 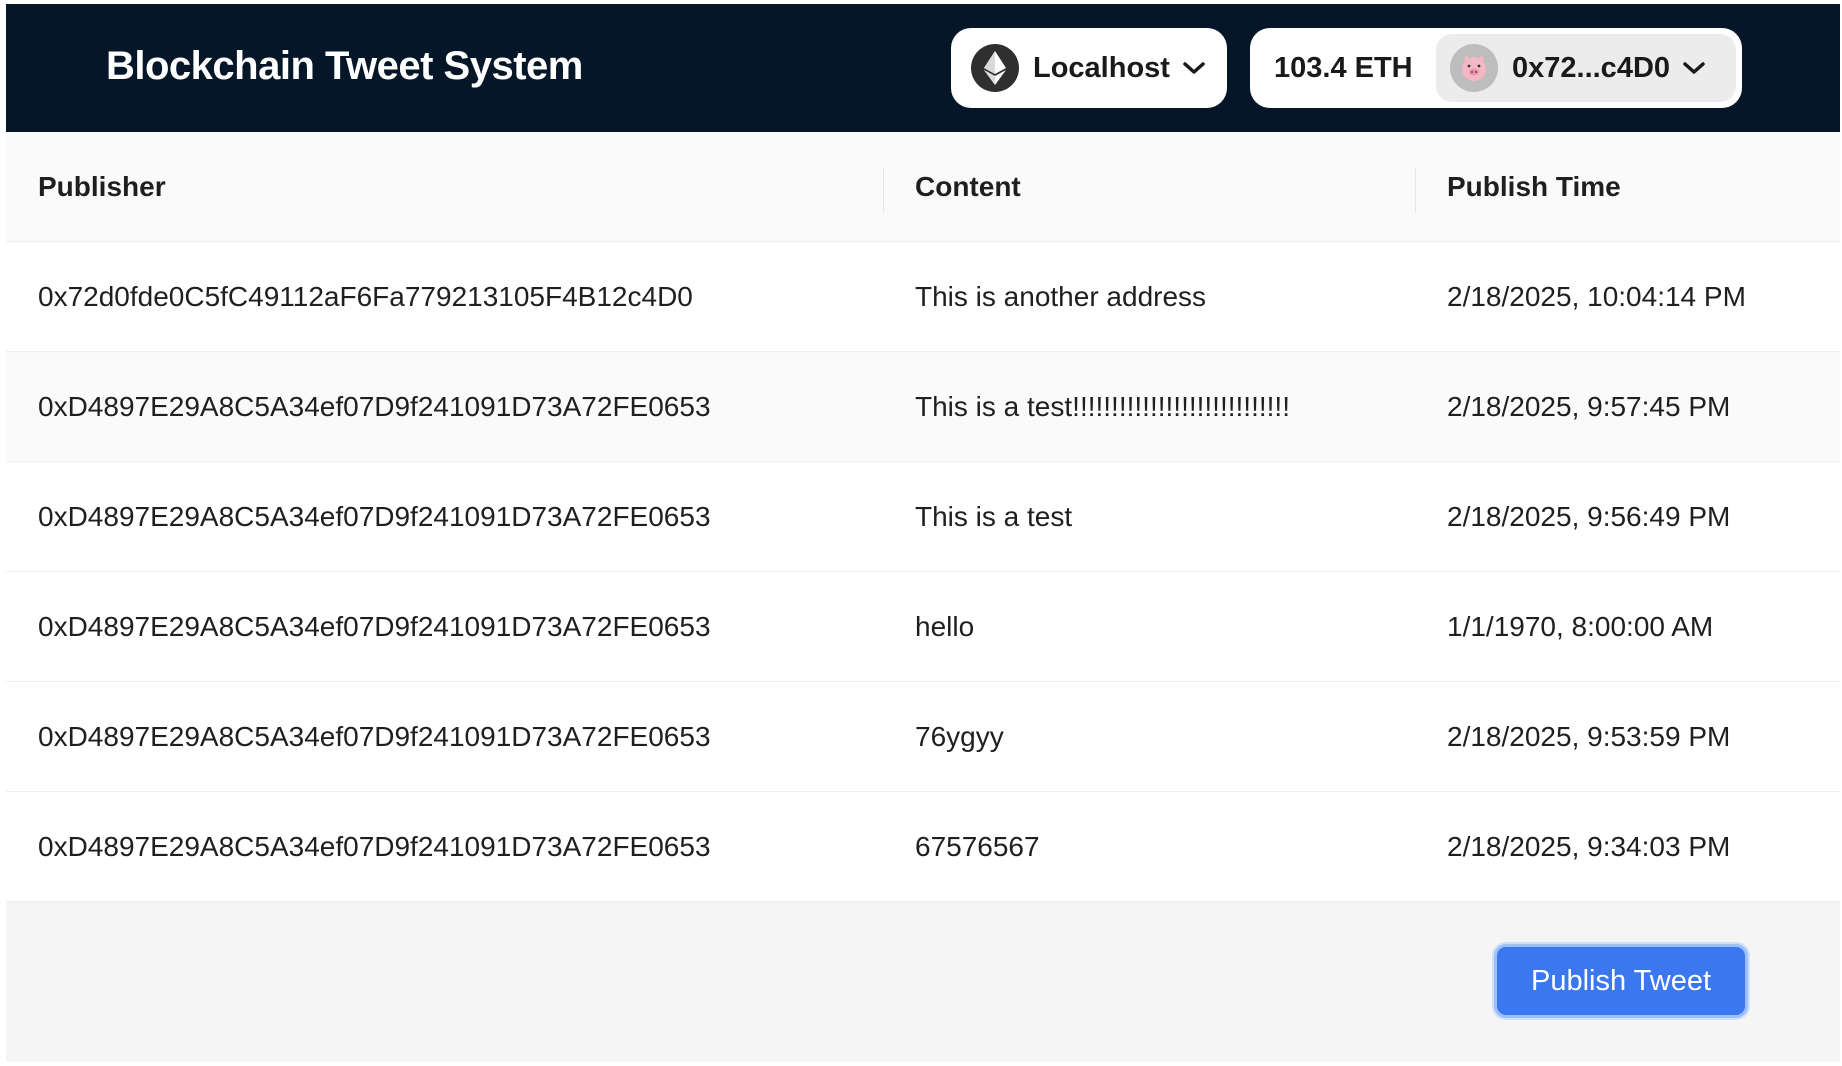 What do you see at coordinates (977, 846) in the screenshot?
I see `content-cell: 67576567` at bounding box center [977, 846].